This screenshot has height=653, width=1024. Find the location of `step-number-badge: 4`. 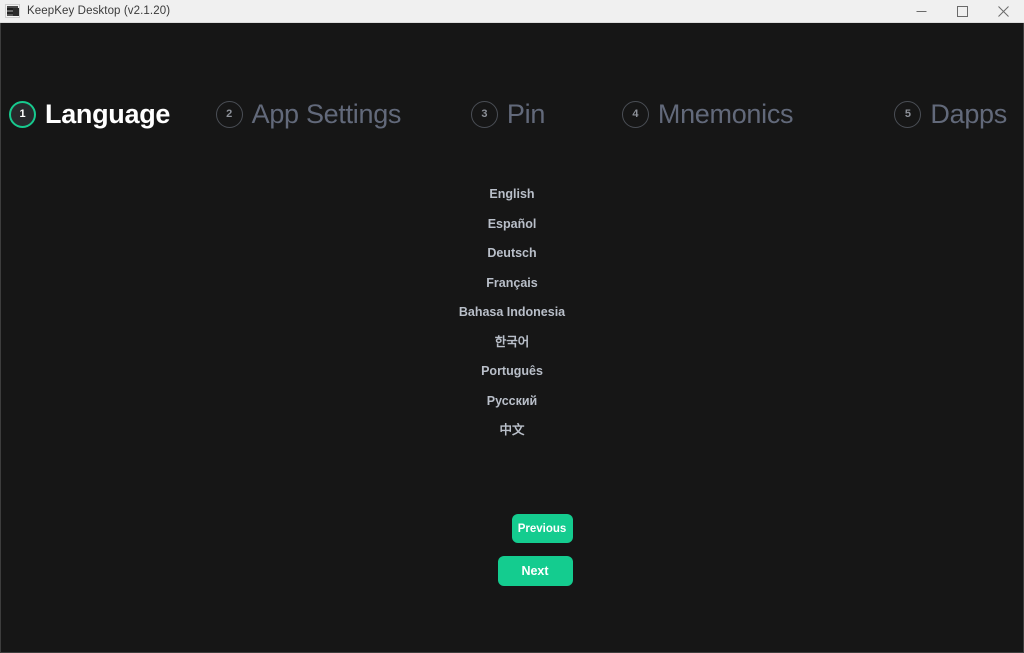

step-number-badge: 4 is located at coordinates (635, 114).